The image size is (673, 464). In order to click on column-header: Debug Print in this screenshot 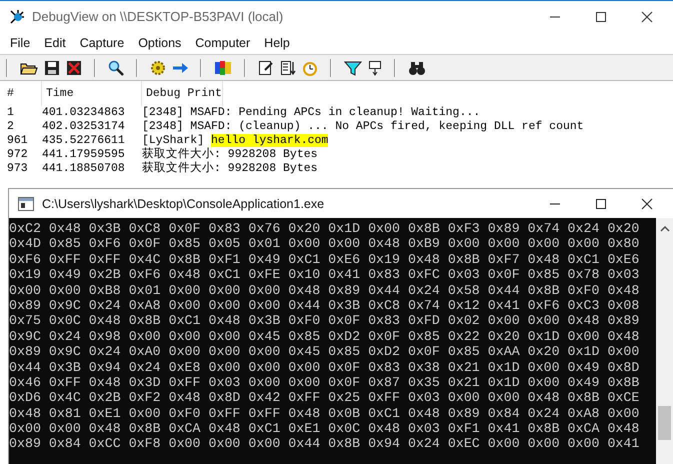, I will do `click(182, 93)`.